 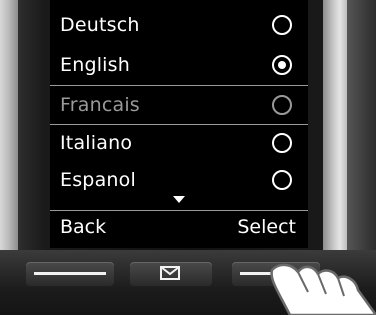 What do you see at coordinates (335, 125) in the screenshot?
I see `phone-chrome-right` at bounding box center [335, 125].